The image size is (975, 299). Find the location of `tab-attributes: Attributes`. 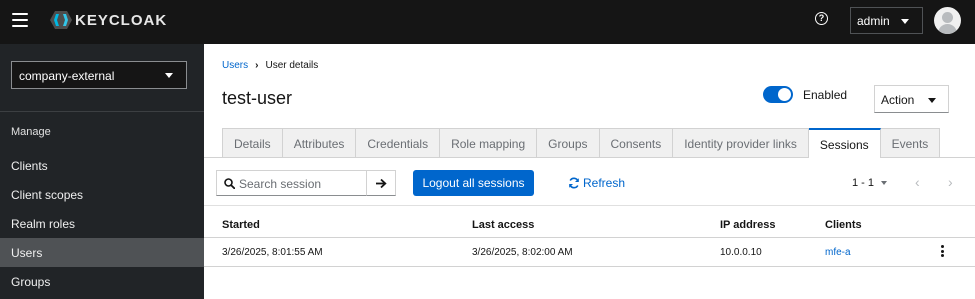

tab-attributes: Attributes is located at coordinates (319, 143).